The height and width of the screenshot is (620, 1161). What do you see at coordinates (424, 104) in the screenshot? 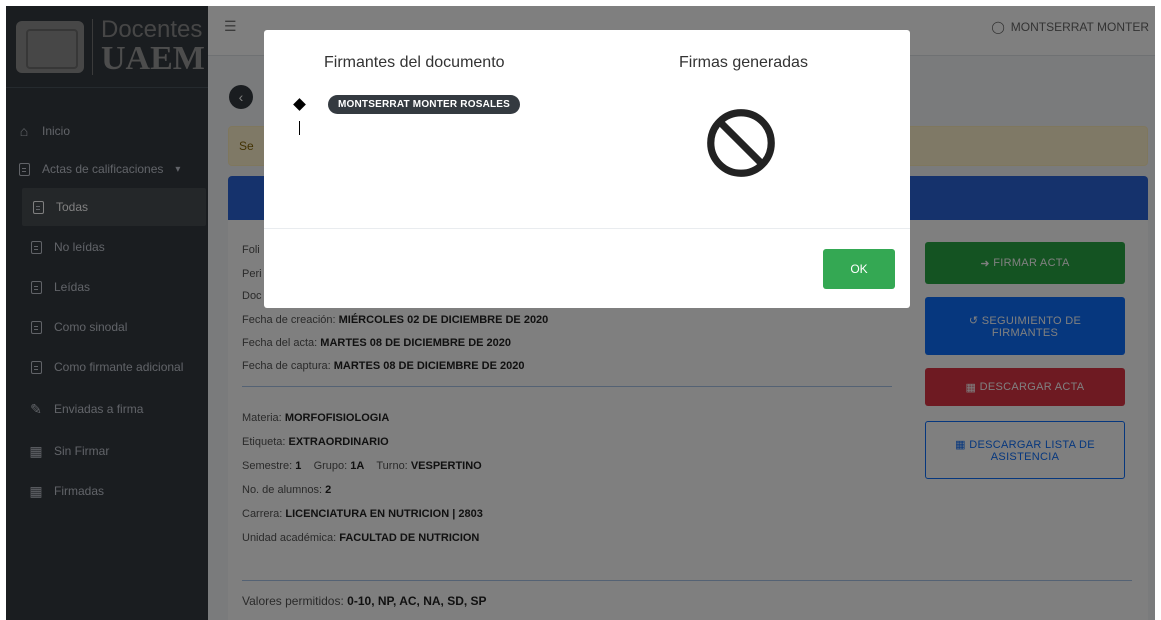
I see `signer-badge: MONTSERRAT MONTER ROSALES` at bounding box center [424, 104].